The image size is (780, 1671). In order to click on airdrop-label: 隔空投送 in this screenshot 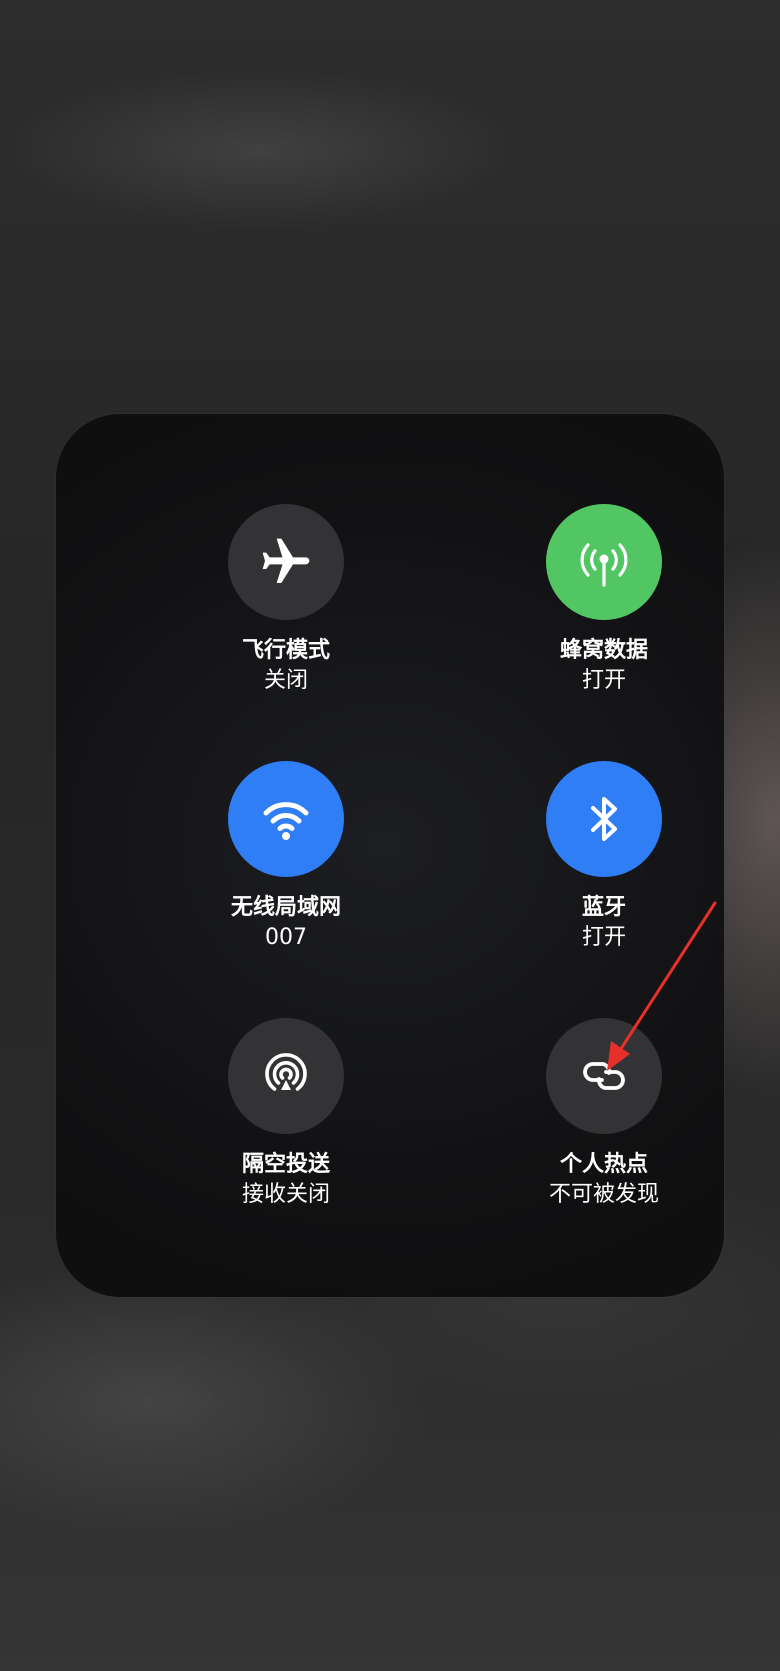, I will do `click(285, 1164)`.